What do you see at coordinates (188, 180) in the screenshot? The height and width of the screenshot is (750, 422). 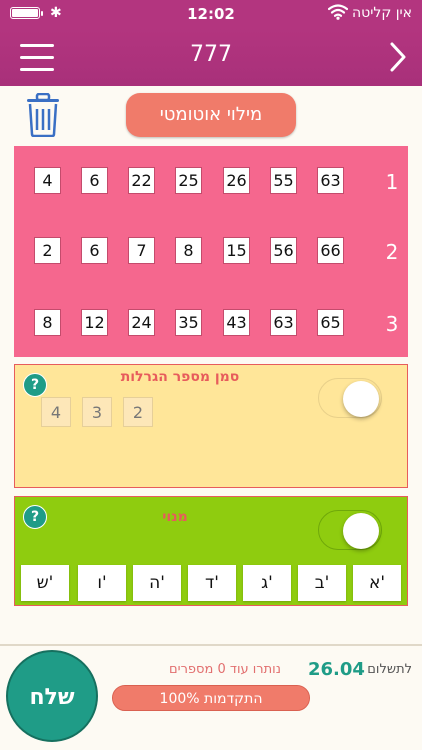 I see `number-cell: 25` at bounding box center [188, 180].